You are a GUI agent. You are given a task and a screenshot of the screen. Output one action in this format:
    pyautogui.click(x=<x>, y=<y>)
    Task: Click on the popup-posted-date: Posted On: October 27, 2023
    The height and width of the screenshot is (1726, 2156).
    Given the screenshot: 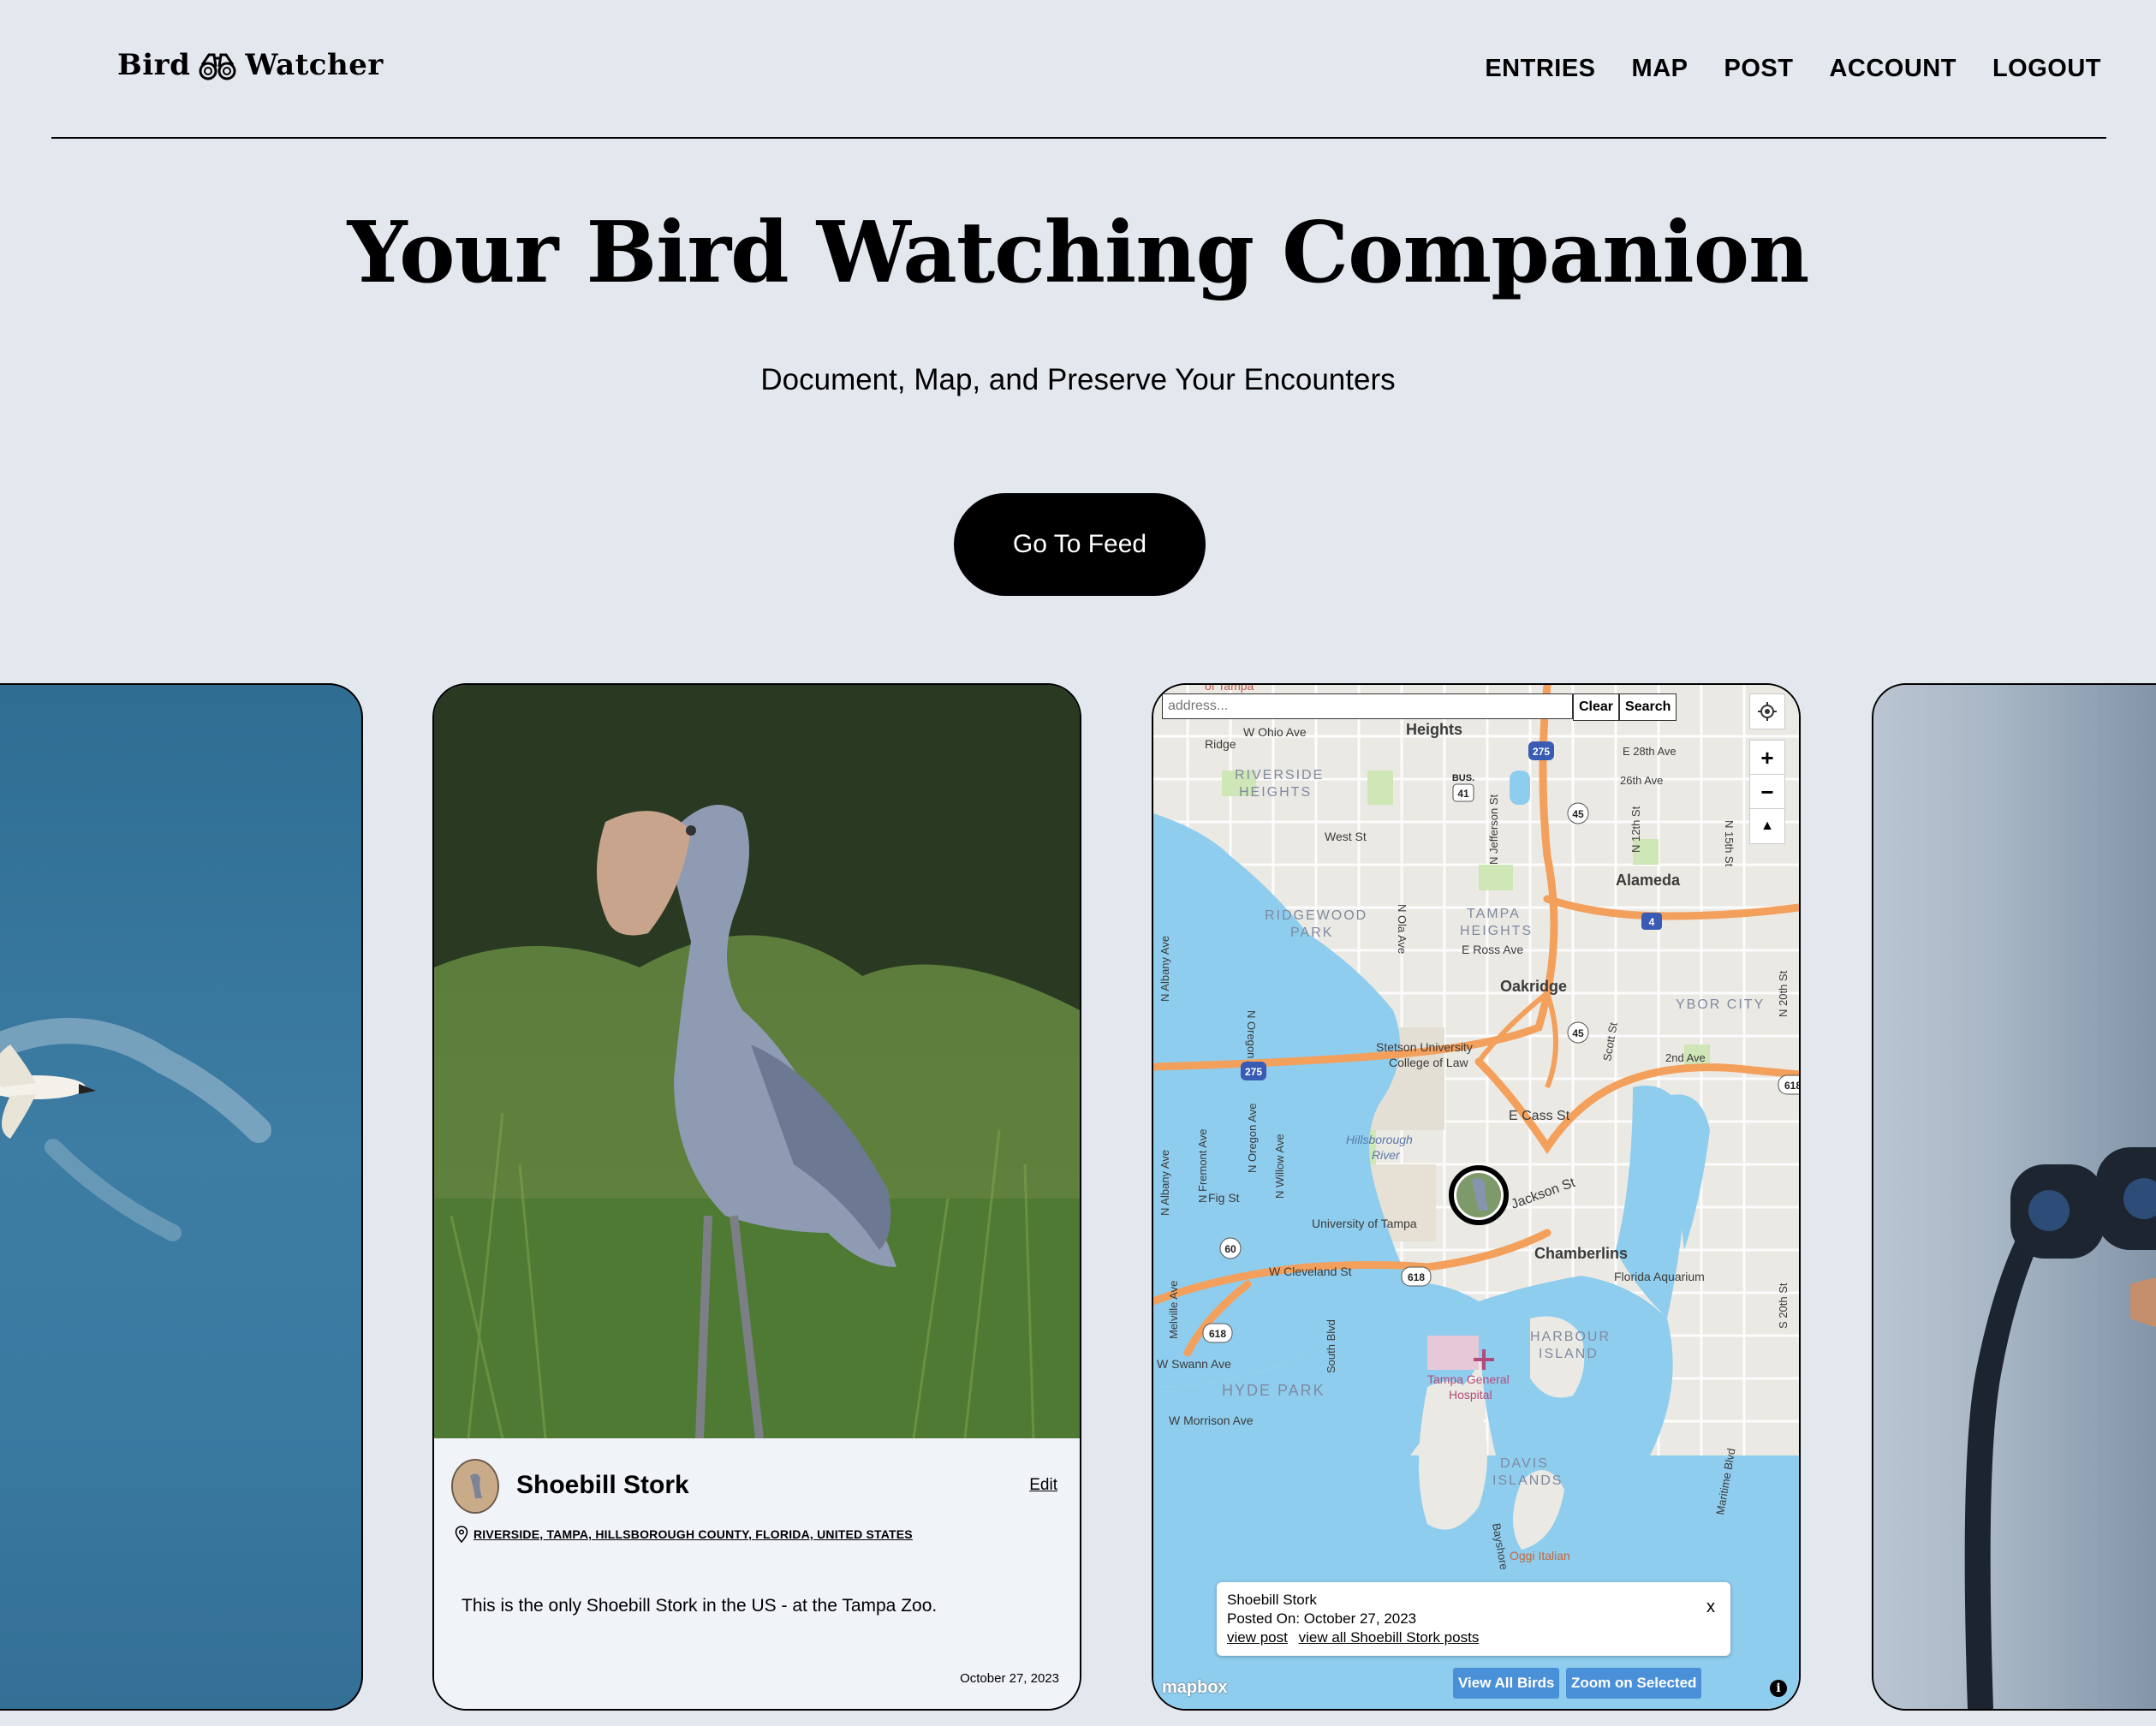 What is the action you would take?
    pyautogui.click(x=1322, y=1618)
    